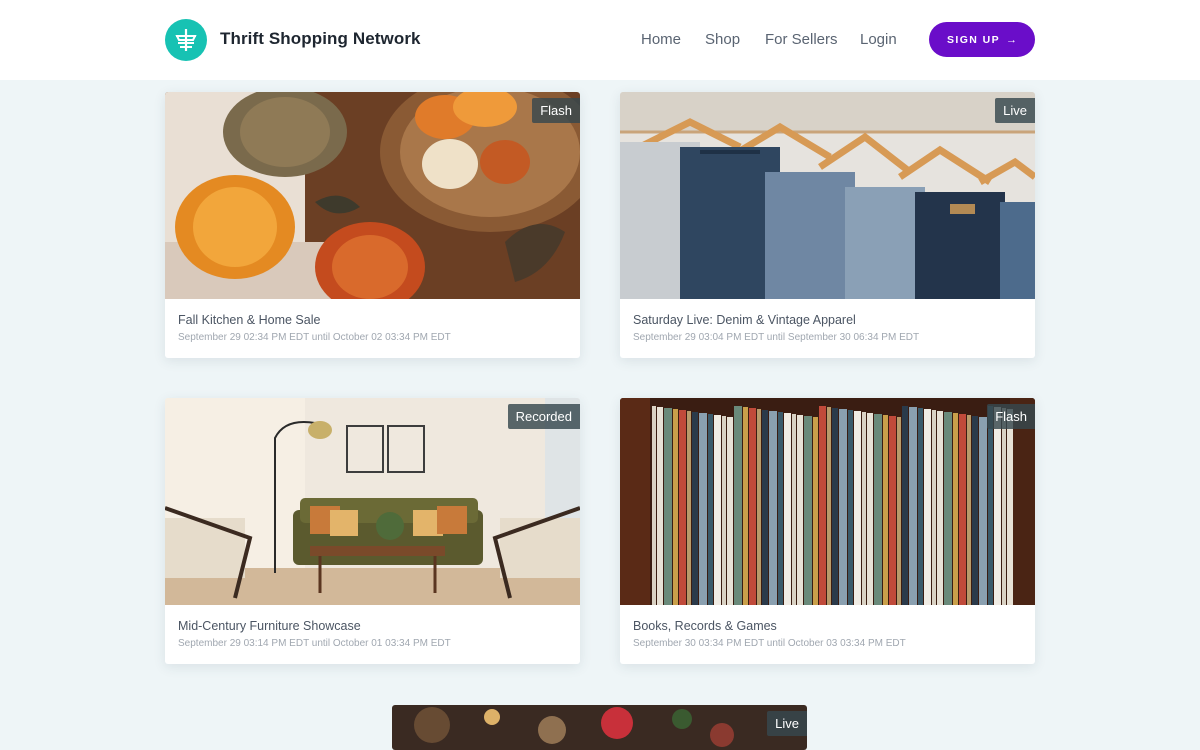 This screenshot has height=750, width=1200. I want to click on event-card: Live, so click(599, 727).